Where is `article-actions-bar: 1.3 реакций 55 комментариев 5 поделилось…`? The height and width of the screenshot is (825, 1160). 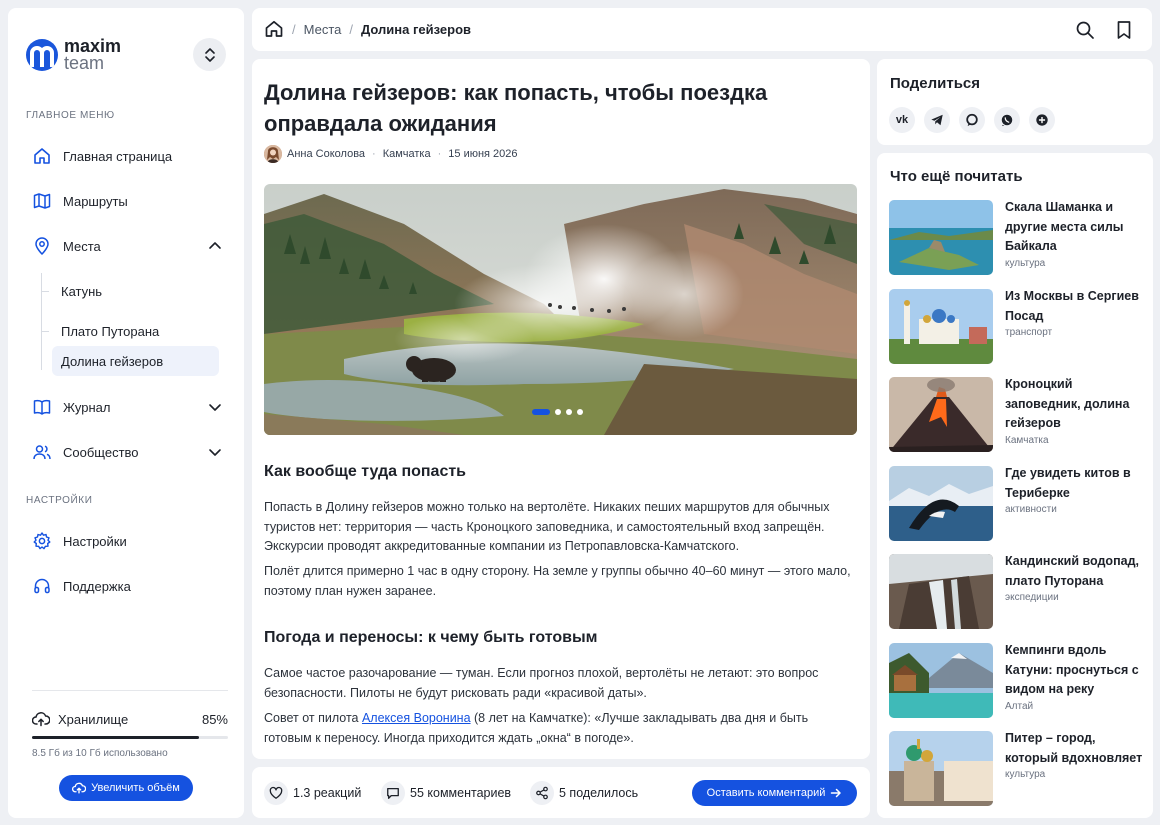 article-actions-bar: 1.3 реакций 55 комментариев 5 поделилось… is located at coordinates (561, 792).